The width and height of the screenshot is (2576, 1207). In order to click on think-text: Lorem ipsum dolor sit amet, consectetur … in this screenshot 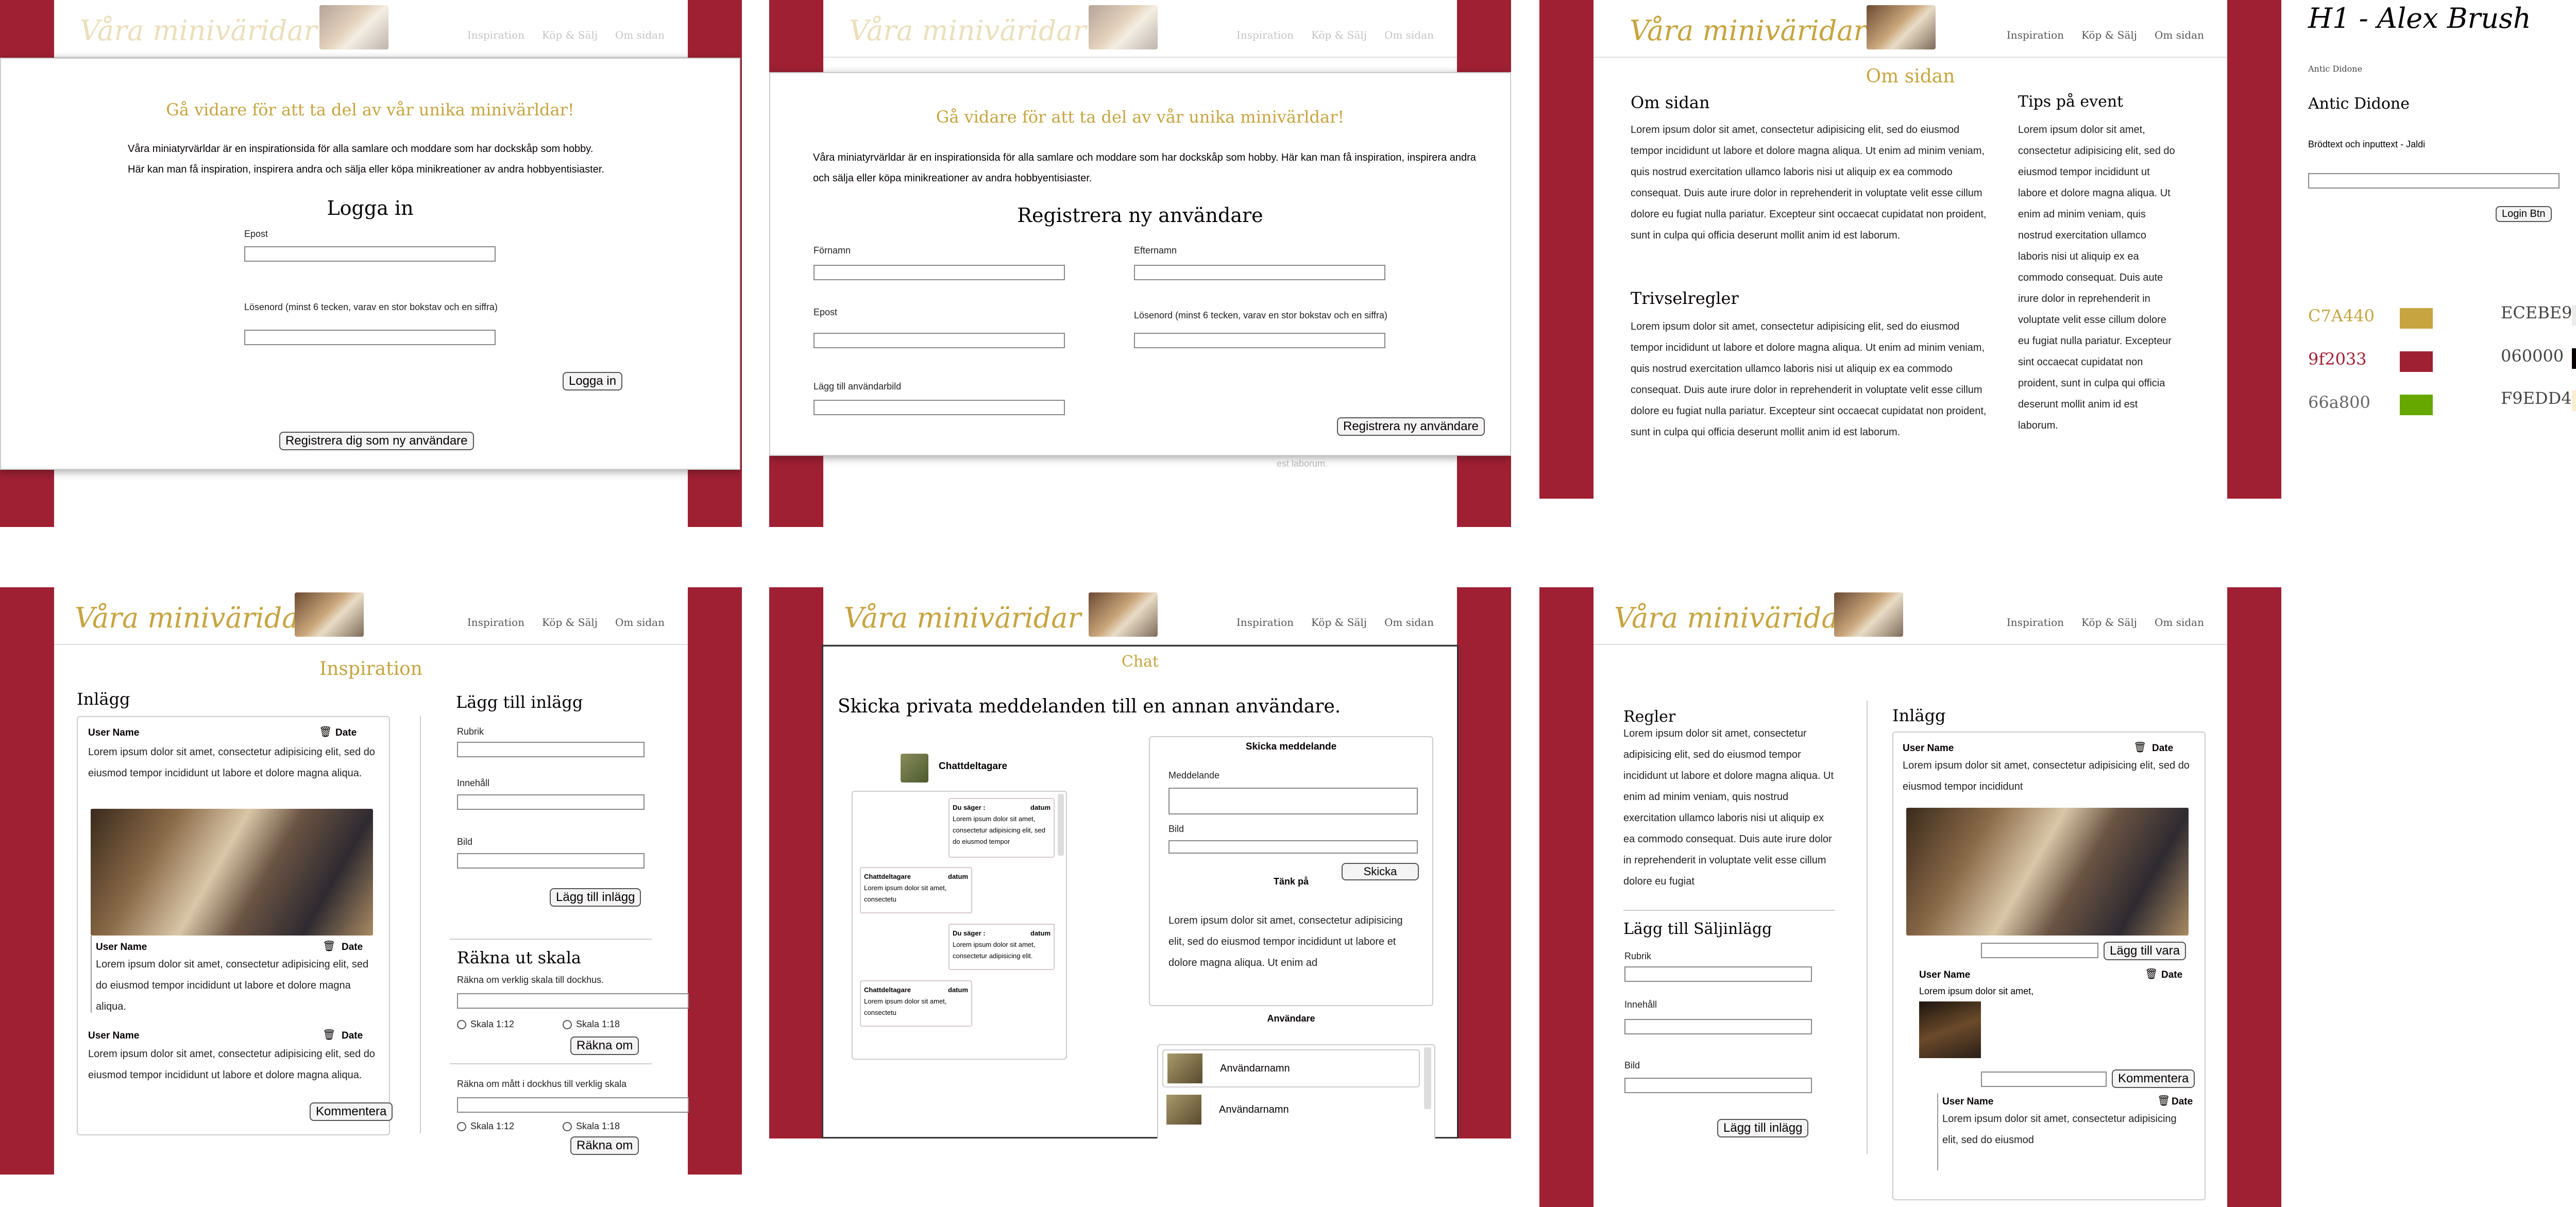, I will do `click(1285, 941)`.